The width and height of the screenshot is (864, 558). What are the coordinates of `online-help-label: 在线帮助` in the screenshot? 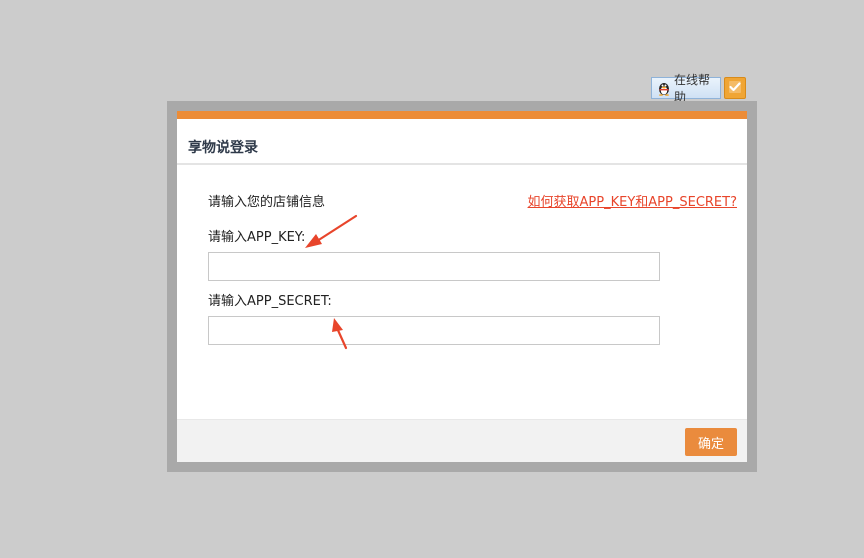 It's located at (692, 88).